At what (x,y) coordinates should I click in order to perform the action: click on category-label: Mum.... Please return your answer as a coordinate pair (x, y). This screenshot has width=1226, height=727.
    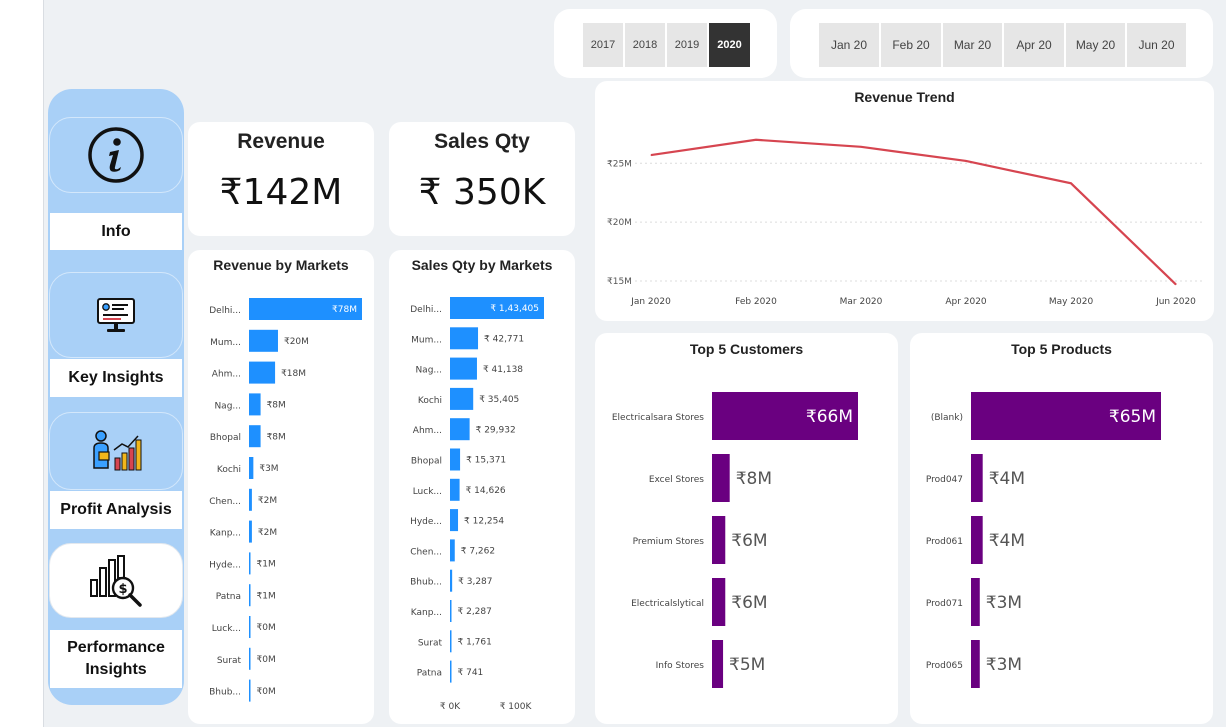
    Looking at the image, I should click on (426, 340).